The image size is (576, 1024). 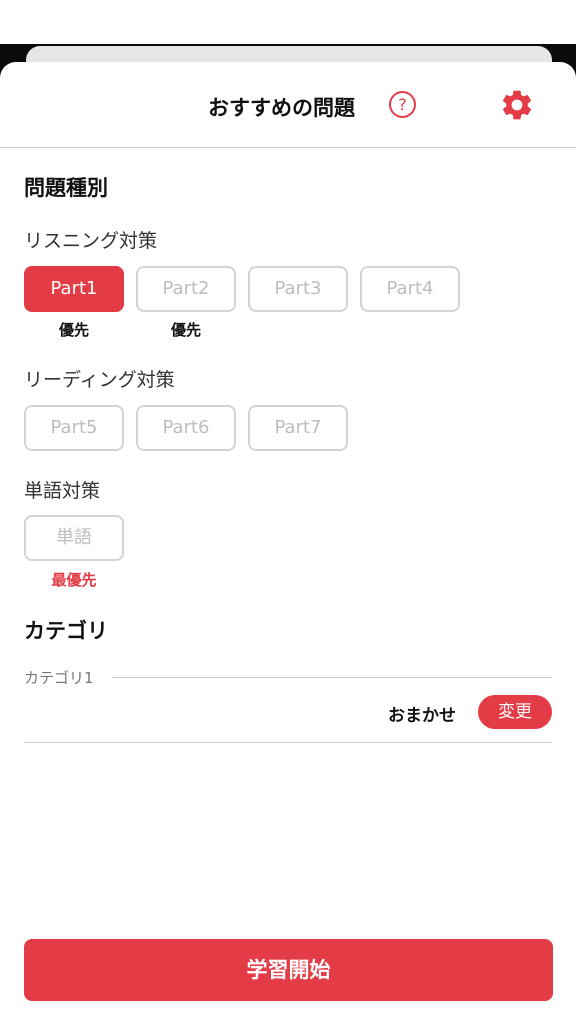 What do you see at coordinates (66, 188) in the screenshot?
I see `question-type-title: 問題種別` at bounding box center [66, 188].